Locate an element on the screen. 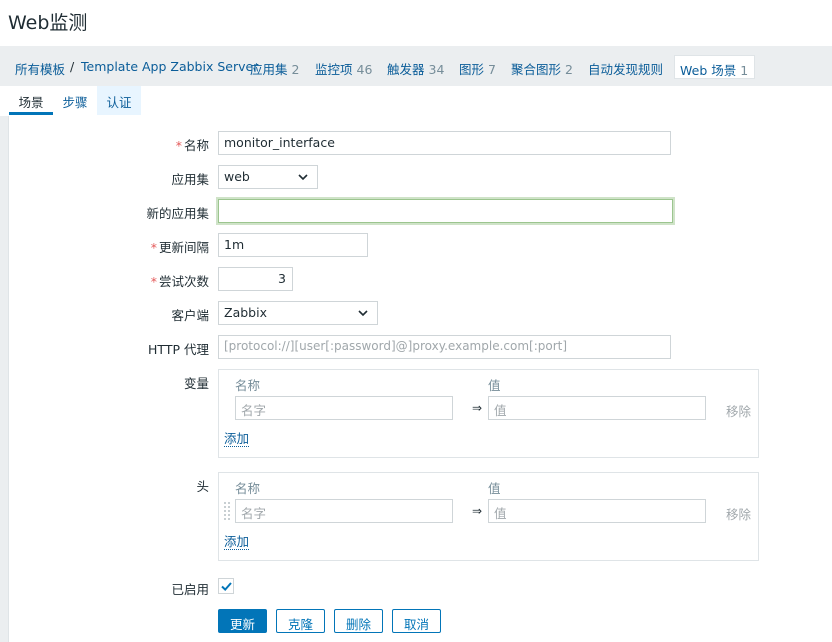 The width and height of the screenshot is (832, 642). page-title: Web监测 is located at coordinates (48, 23).